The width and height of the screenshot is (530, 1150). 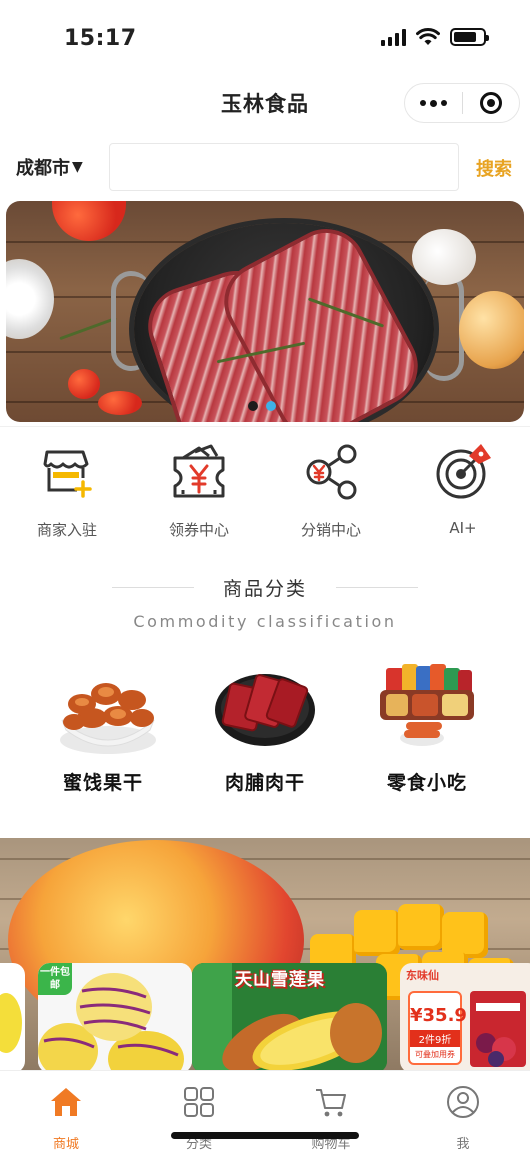 What do you see at coordinates (66, 1102) in the screenshot?
I see `home-icon` at bounding box center [66, 1102].